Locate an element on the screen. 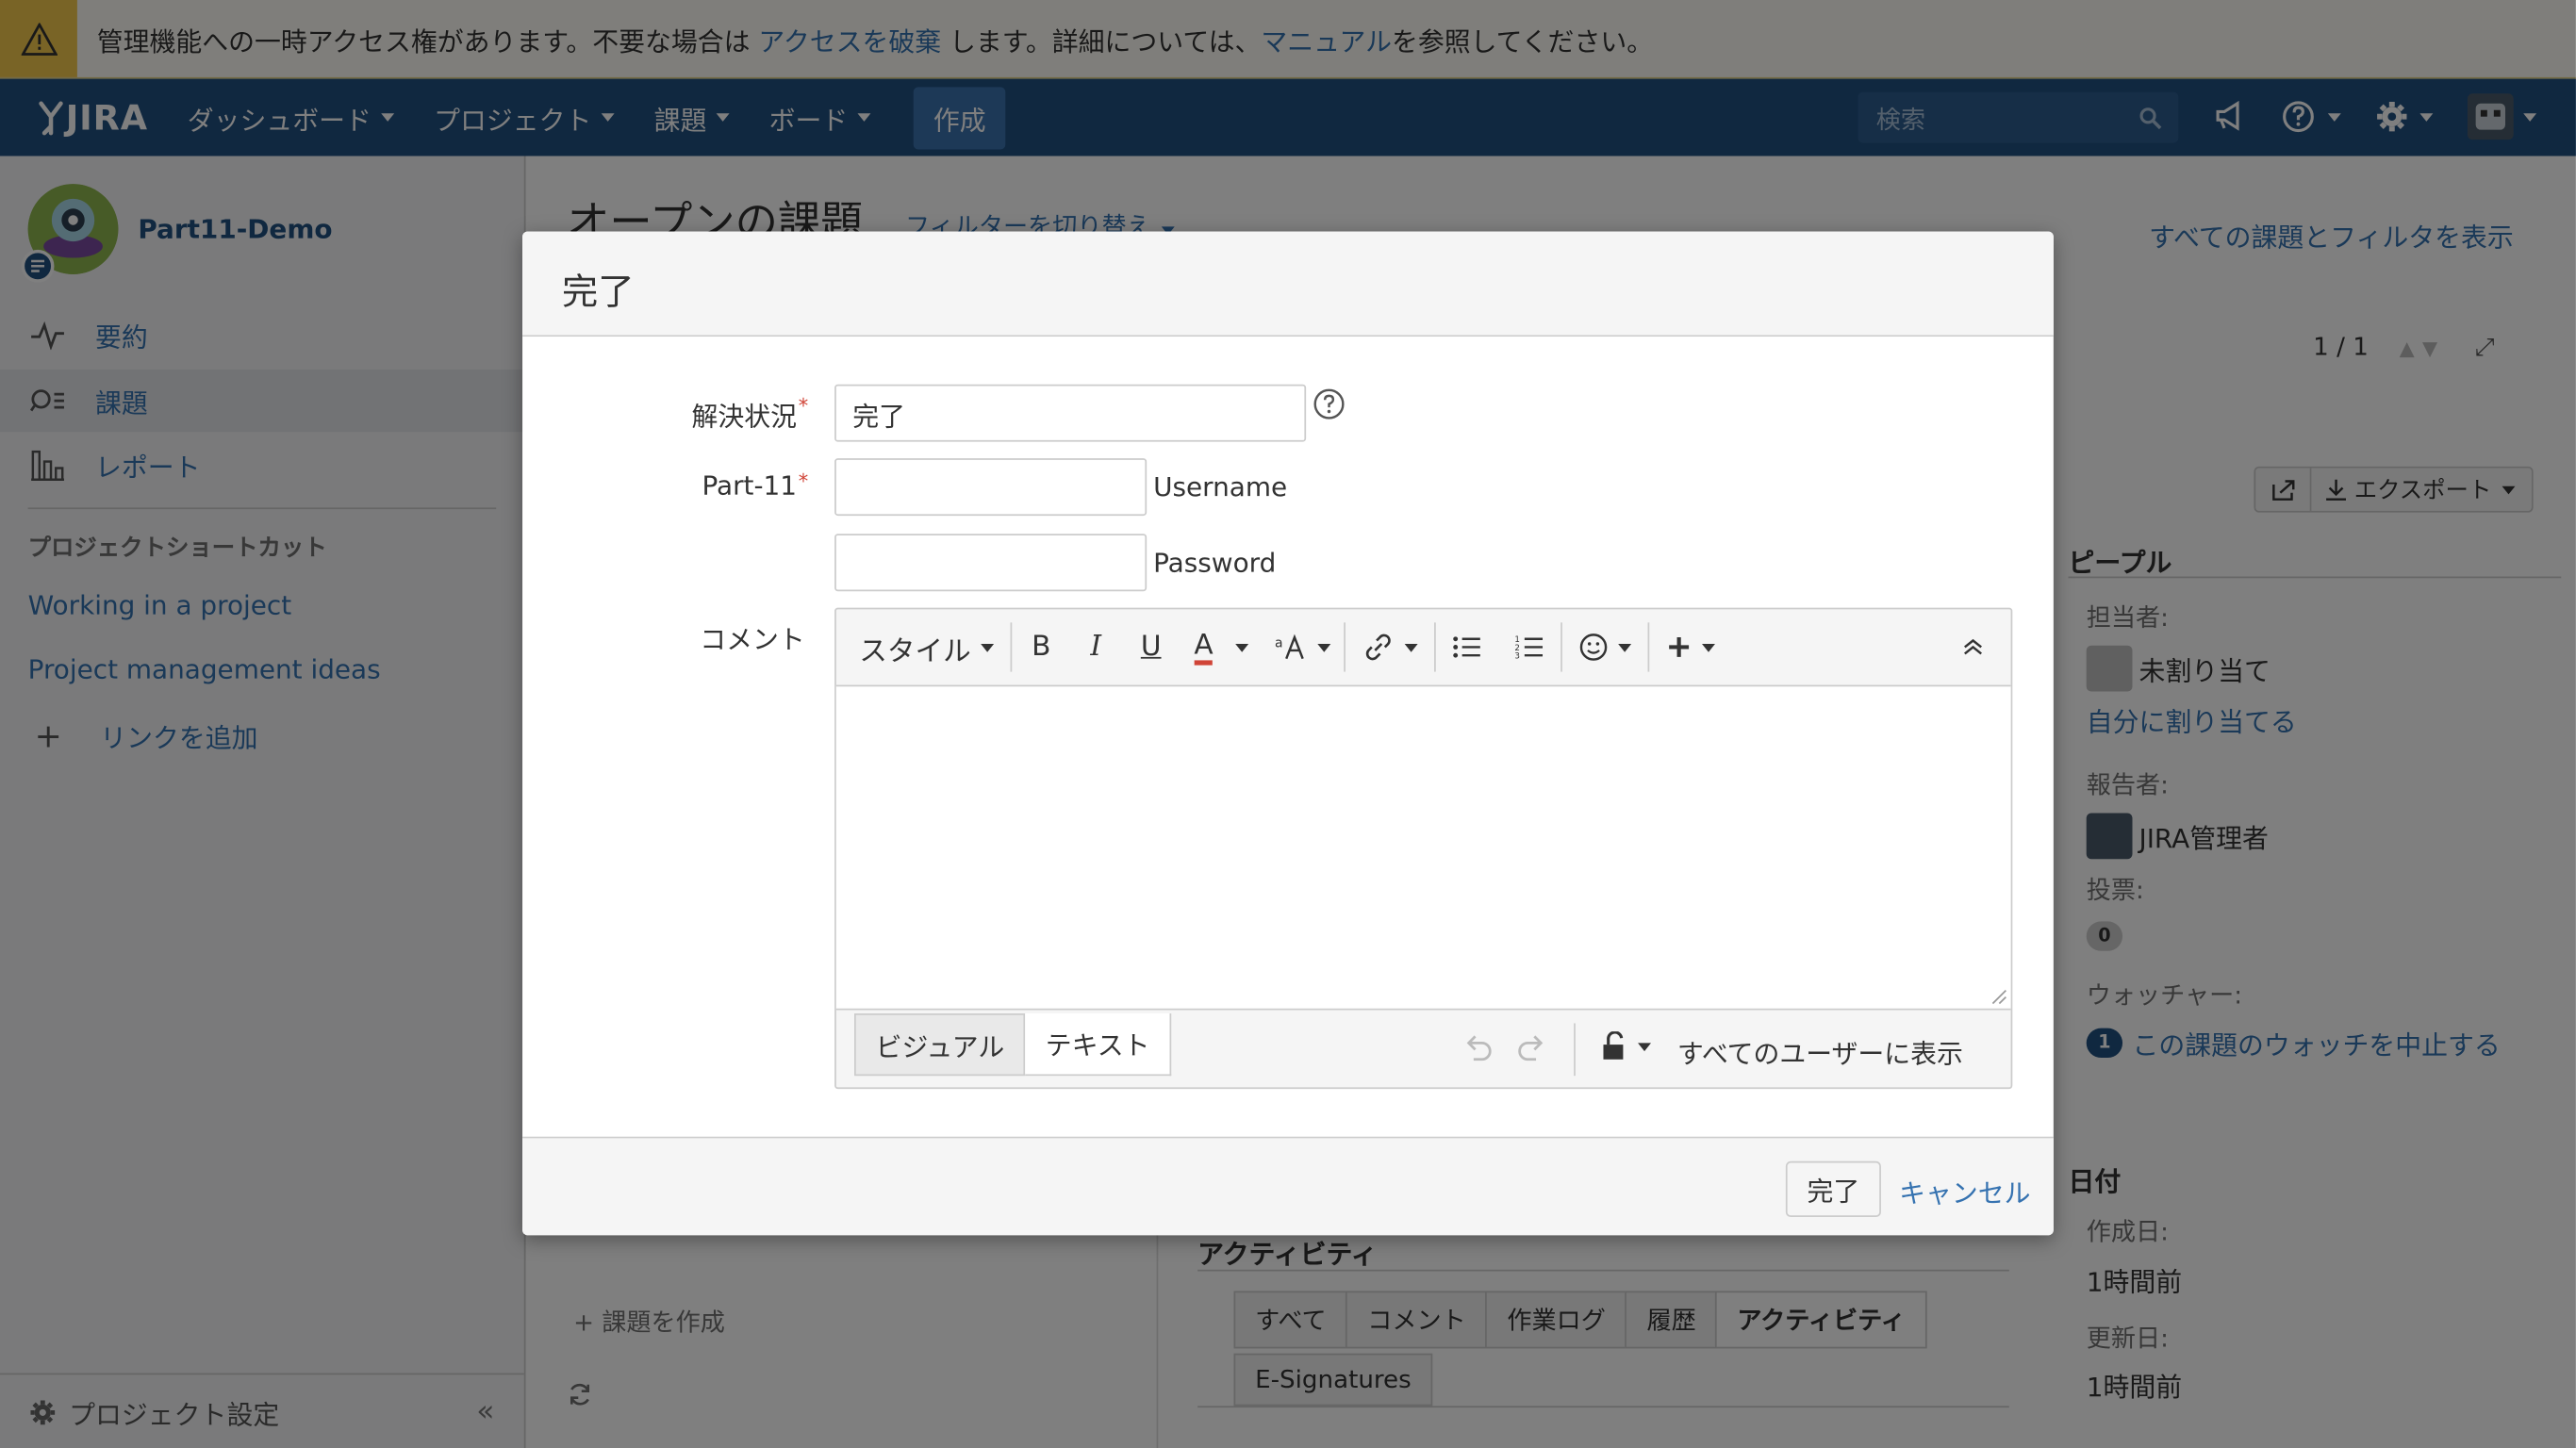 The width and height of the screenshot is (2576, 1448). svg-text: 3 is located at coordinates (1518, 656).